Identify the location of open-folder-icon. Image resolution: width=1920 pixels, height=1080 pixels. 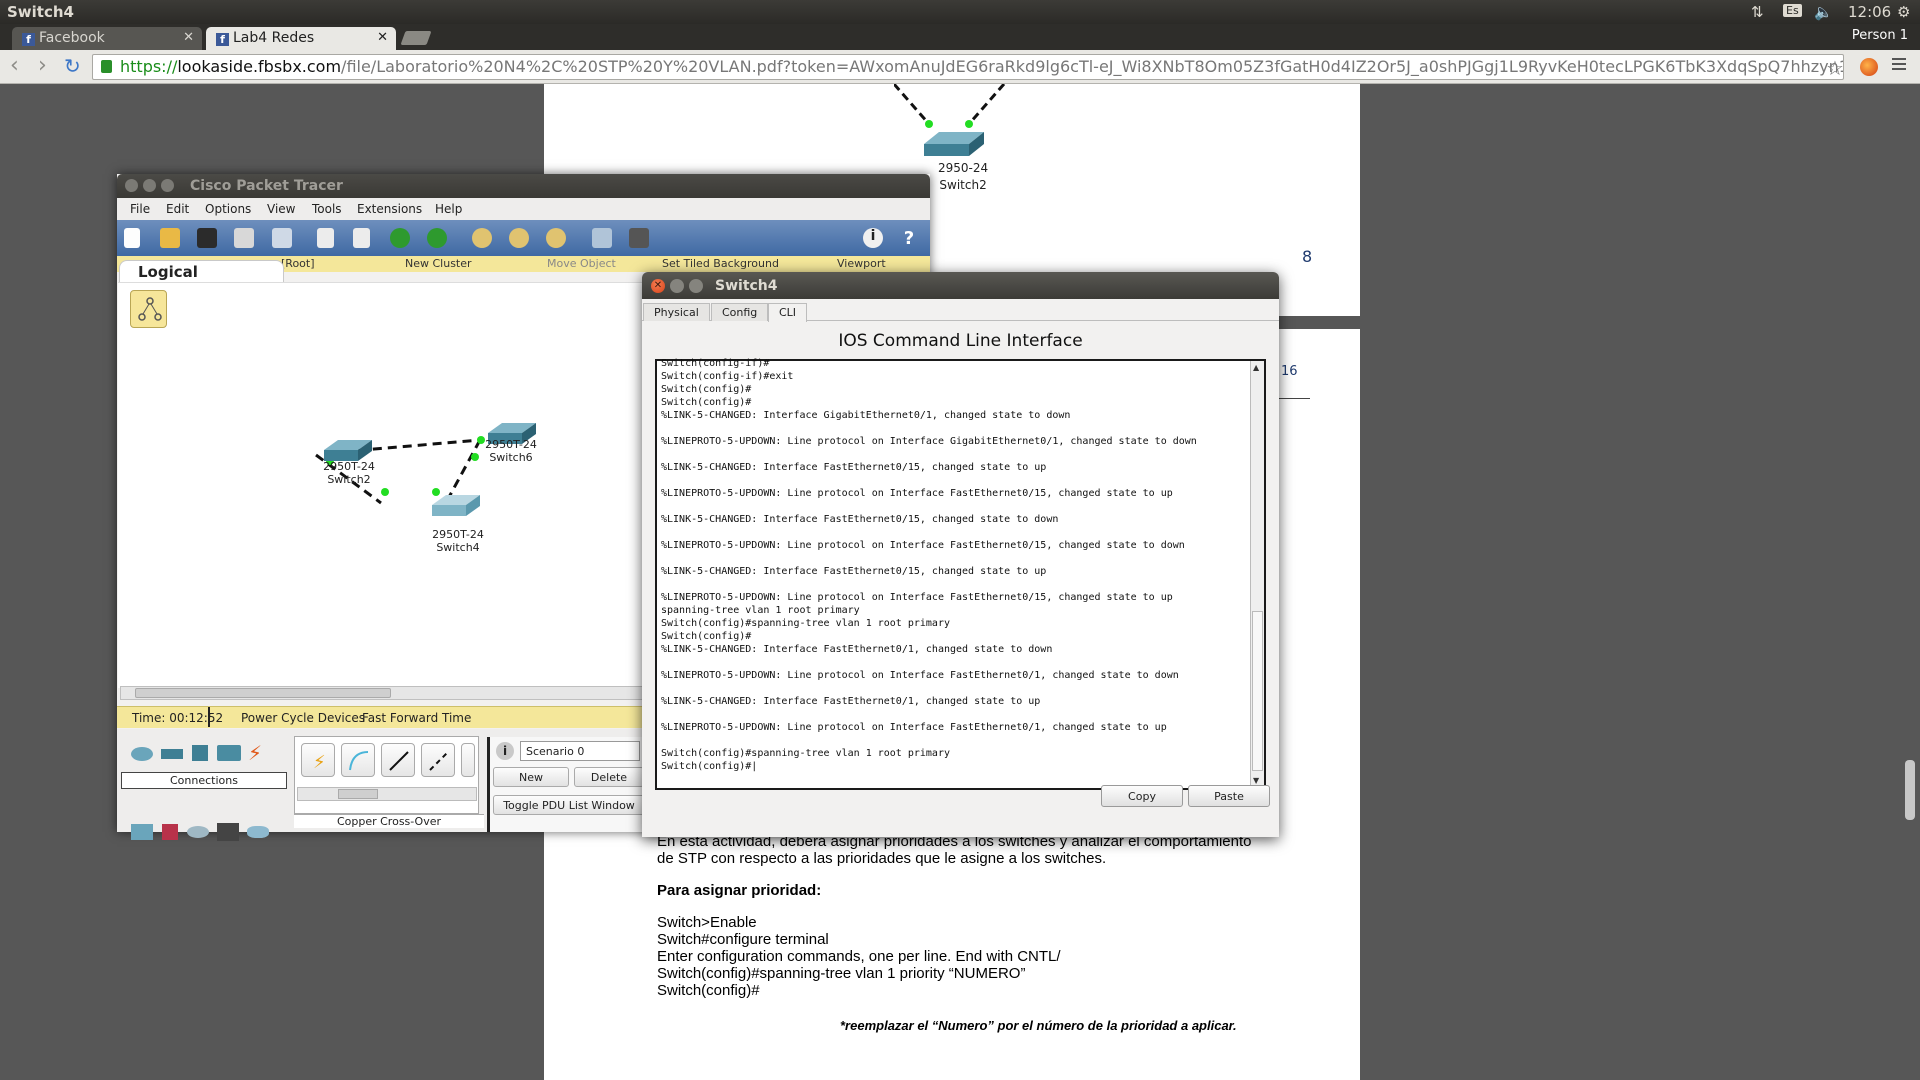
(170, 238).